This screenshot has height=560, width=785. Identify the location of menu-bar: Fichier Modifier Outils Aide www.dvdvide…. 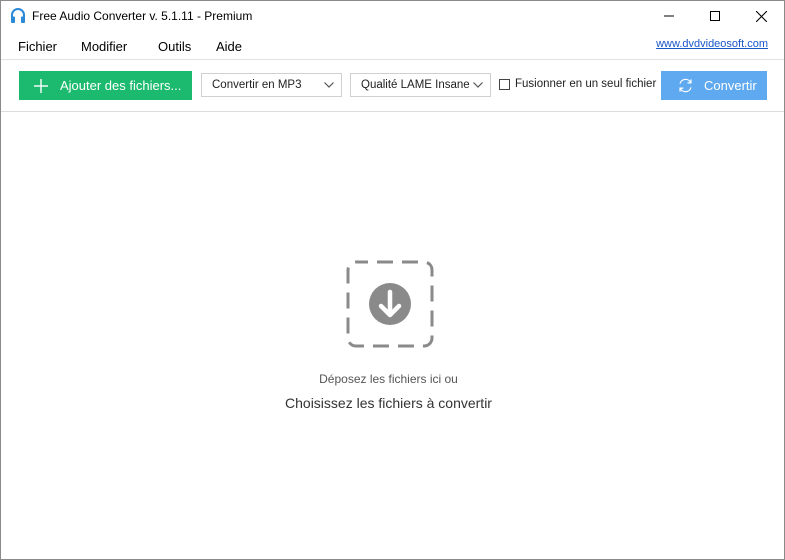
(392, 46).